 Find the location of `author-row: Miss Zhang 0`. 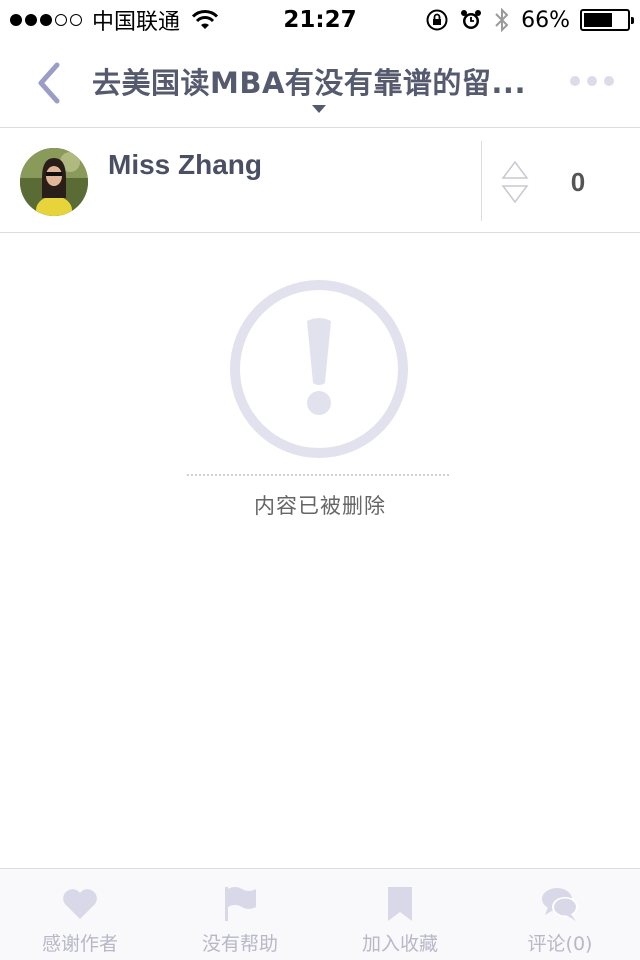

author-row: Miss Zhang 0 is located at coordinates (320, 181).